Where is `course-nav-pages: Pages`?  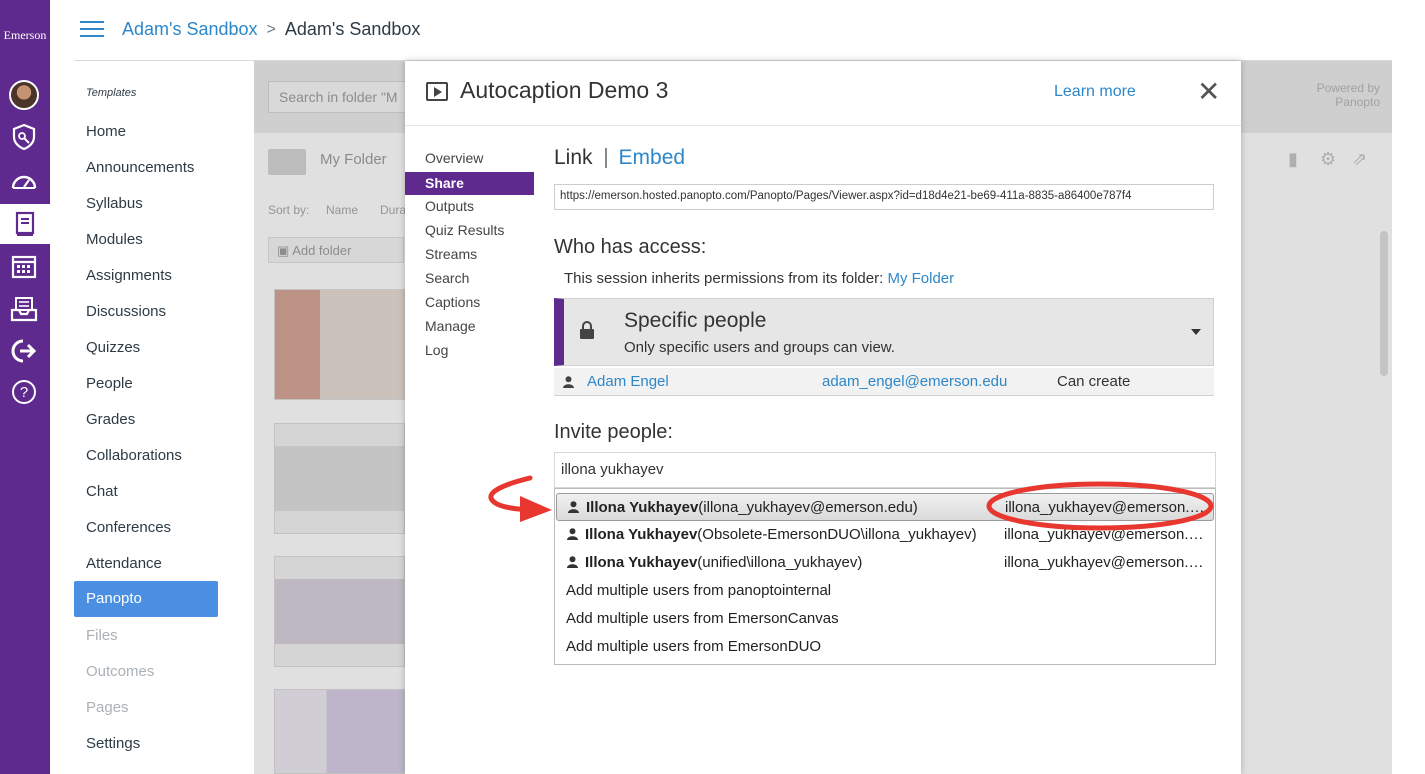 course-nav-pages: Pages is located at coordinates (107, 707).